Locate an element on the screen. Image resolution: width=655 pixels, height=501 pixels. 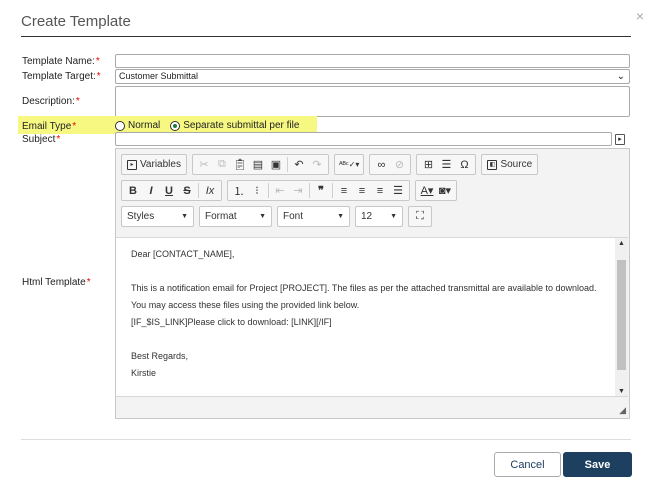
description-label: Description:* is located at coordinates (51, 101).